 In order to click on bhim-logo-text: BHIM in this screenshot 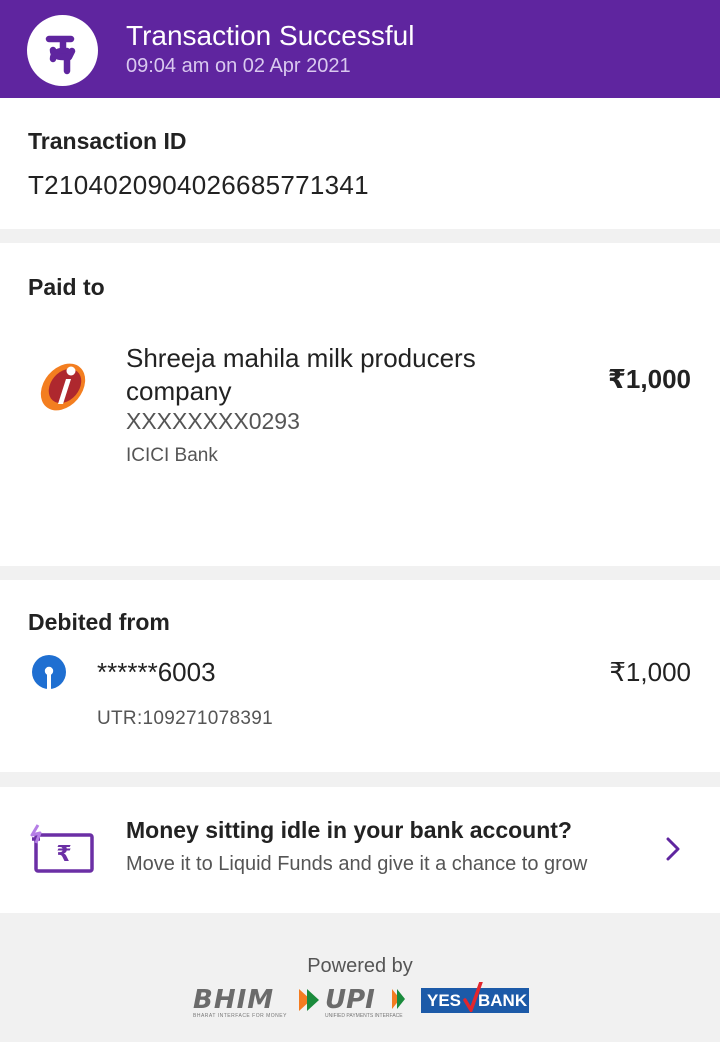, I will do `click(234, 1000)`.